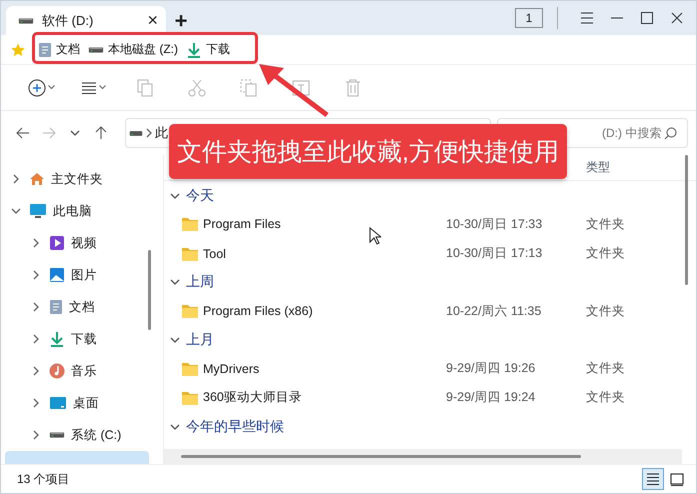 This screenshot has height=494, width=697. Describe the element at coordinates (491, 369) in the screenshot. I see `date-cell-text: 9-29/周四 19:26` at that location.